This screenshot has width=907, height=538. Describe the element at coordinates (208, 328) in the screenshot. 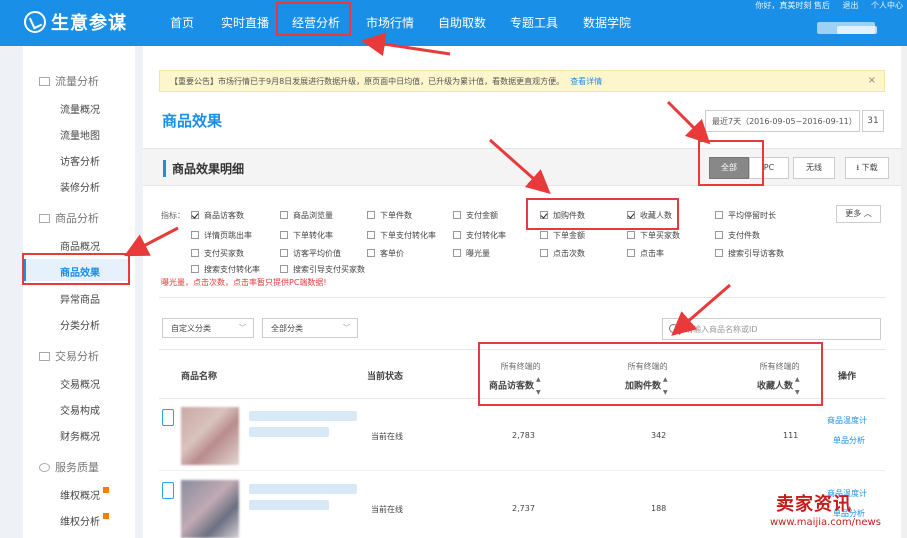

I see `custom-category-select: 自定义分类 ﹀` at that location.